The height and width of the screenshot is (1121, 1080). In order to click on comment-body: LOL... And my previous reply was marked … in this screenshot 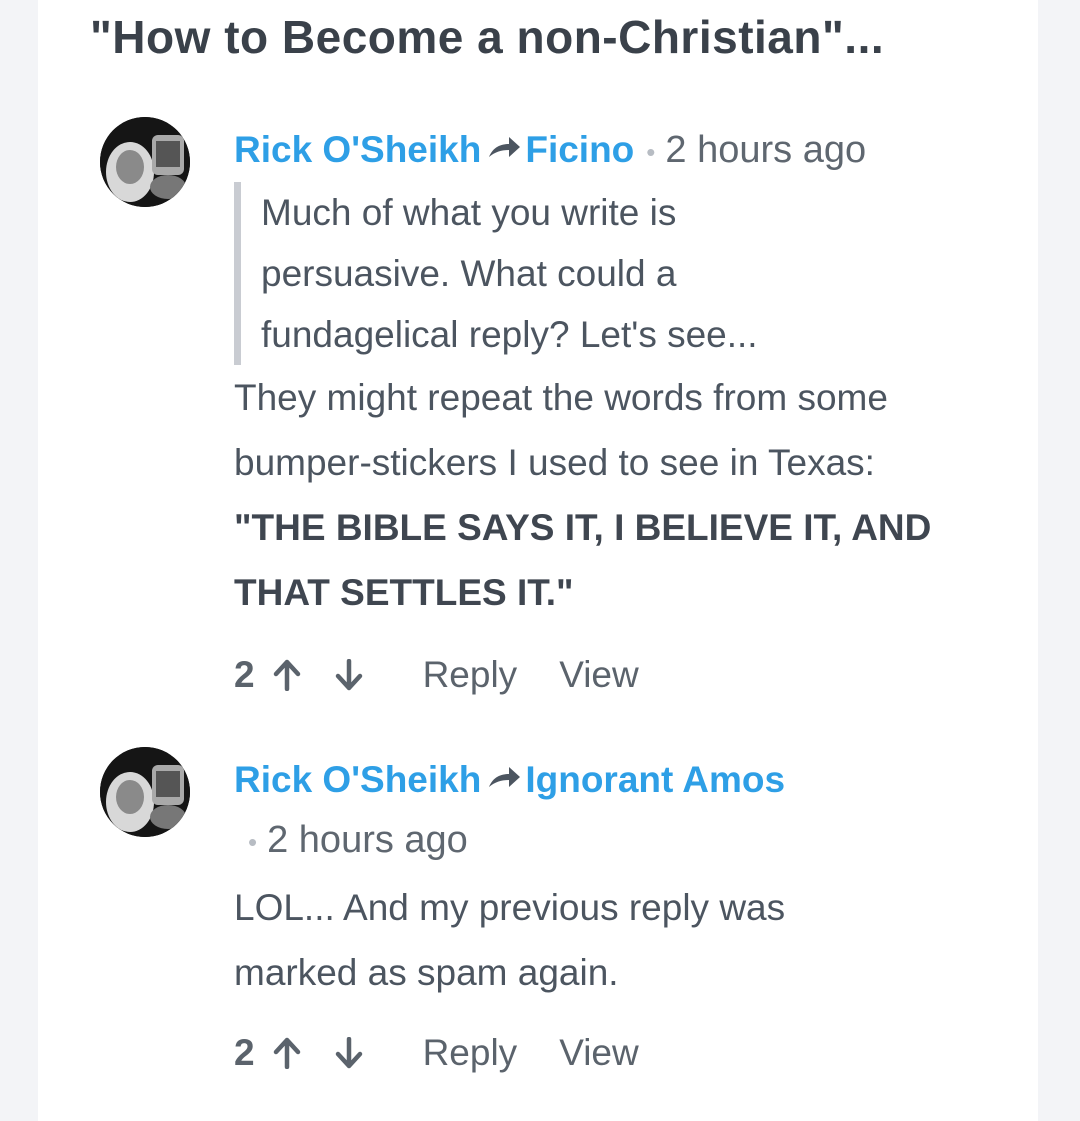, I will do `click(510, 940)`.